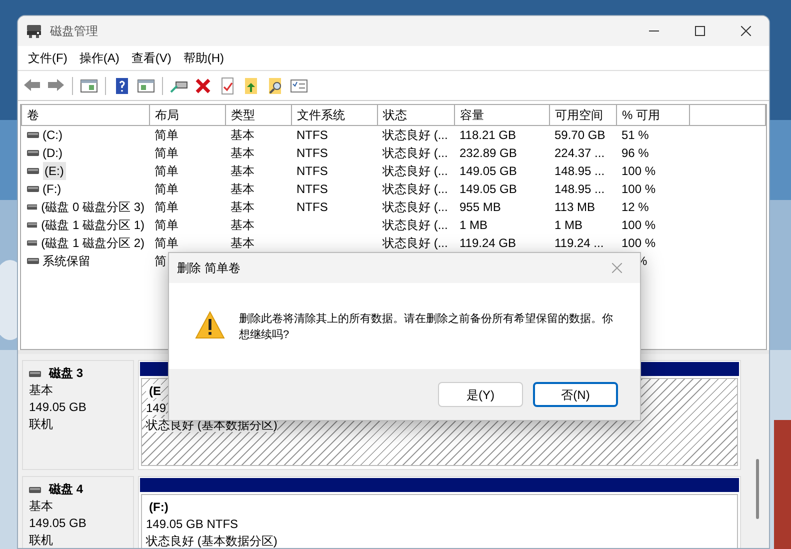 This screenshot has width=791, height=549. Describe the element at coordinates (78, 512) in the screenshot. I see `disk-label-panel: 磁盘 4 基本 149.05 GB 联机` at that location.